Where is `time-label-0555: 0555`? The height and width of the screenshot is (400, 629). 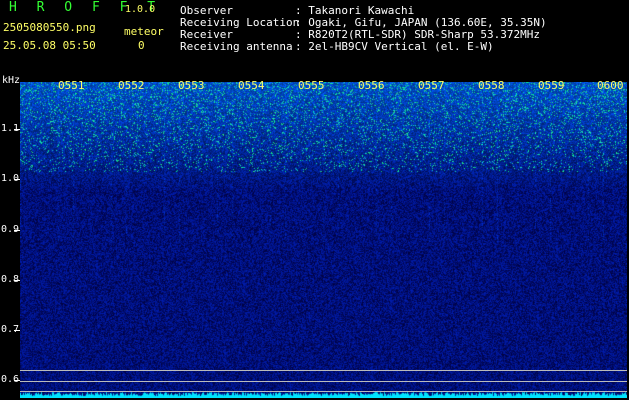 time-label-0555: 0555 is located at coordinates (311, 85).